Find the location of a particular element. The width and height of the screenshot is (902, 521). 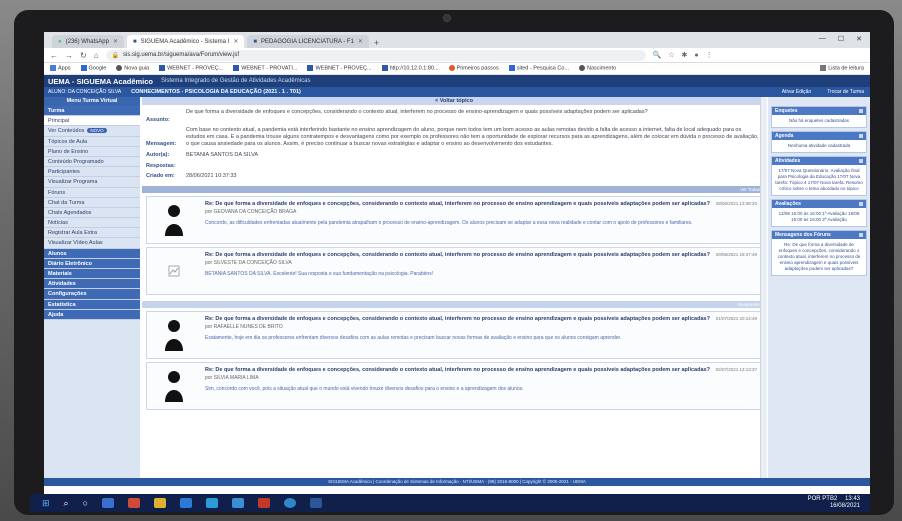

view-all-link: Ver Todas is located at coordinates (750, 189).